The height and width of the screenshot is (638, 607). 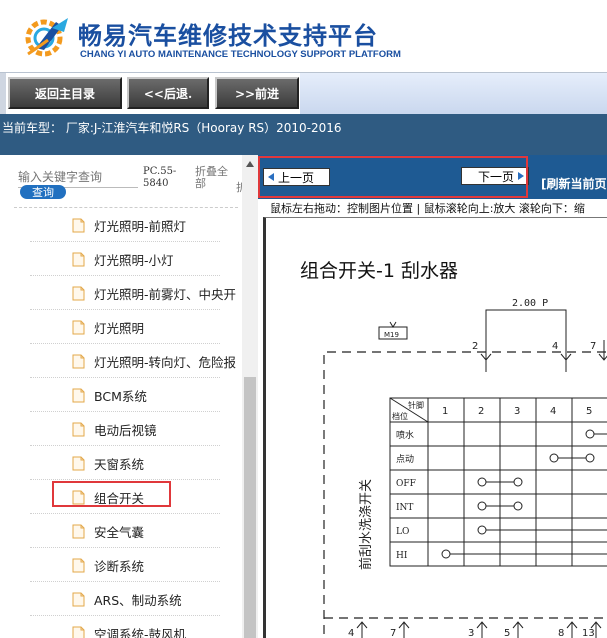 What do you see at coordinates (574, 183) in the screenshot?
I see `refresh-page-link: [刷新当前页` at bounding box center [574, 183].